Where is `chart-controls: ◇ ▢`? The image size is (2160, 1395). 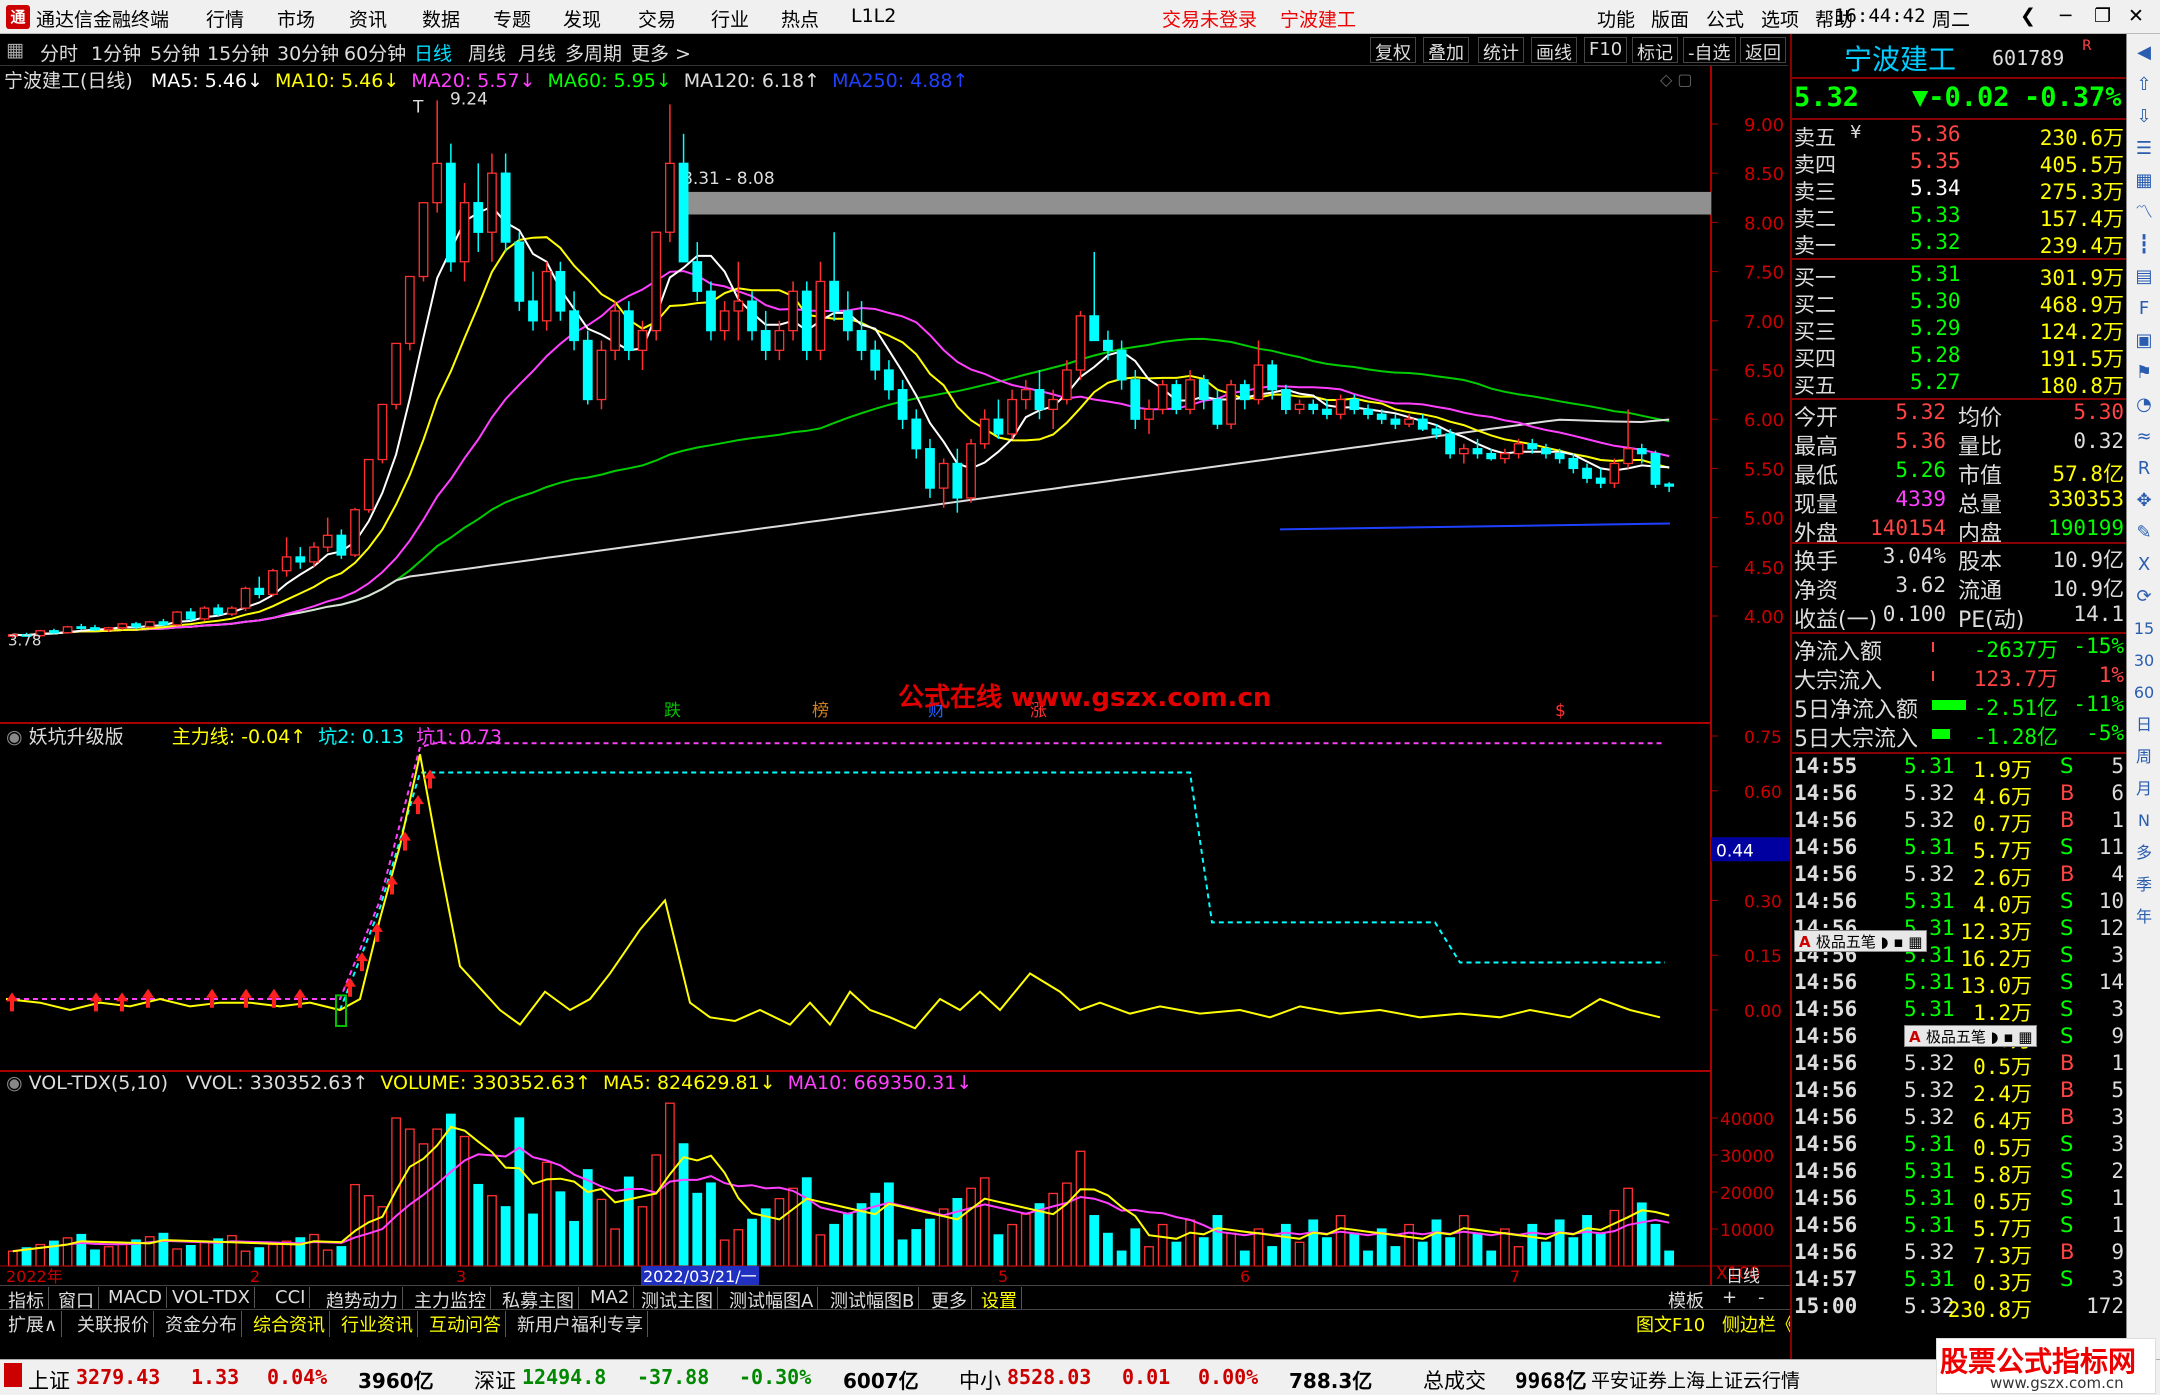 chart-controls: ◇ ▢ is located at coordinates (1676, 79).